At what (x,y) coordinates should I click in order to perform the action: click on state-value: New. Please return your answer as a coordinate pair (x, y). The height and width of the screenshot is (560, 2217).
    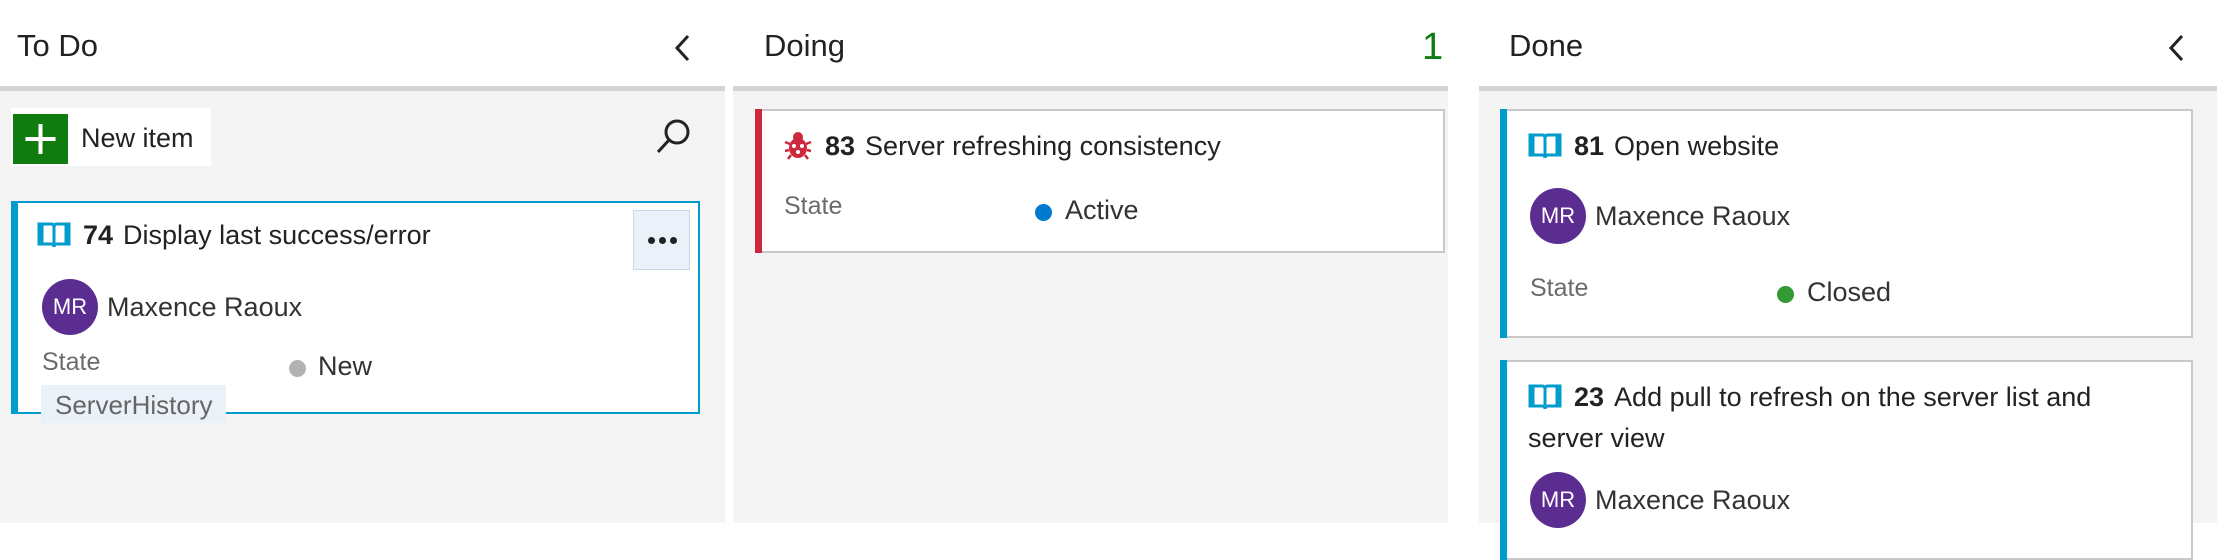
    Looking at the image, I should click on (345, 366).